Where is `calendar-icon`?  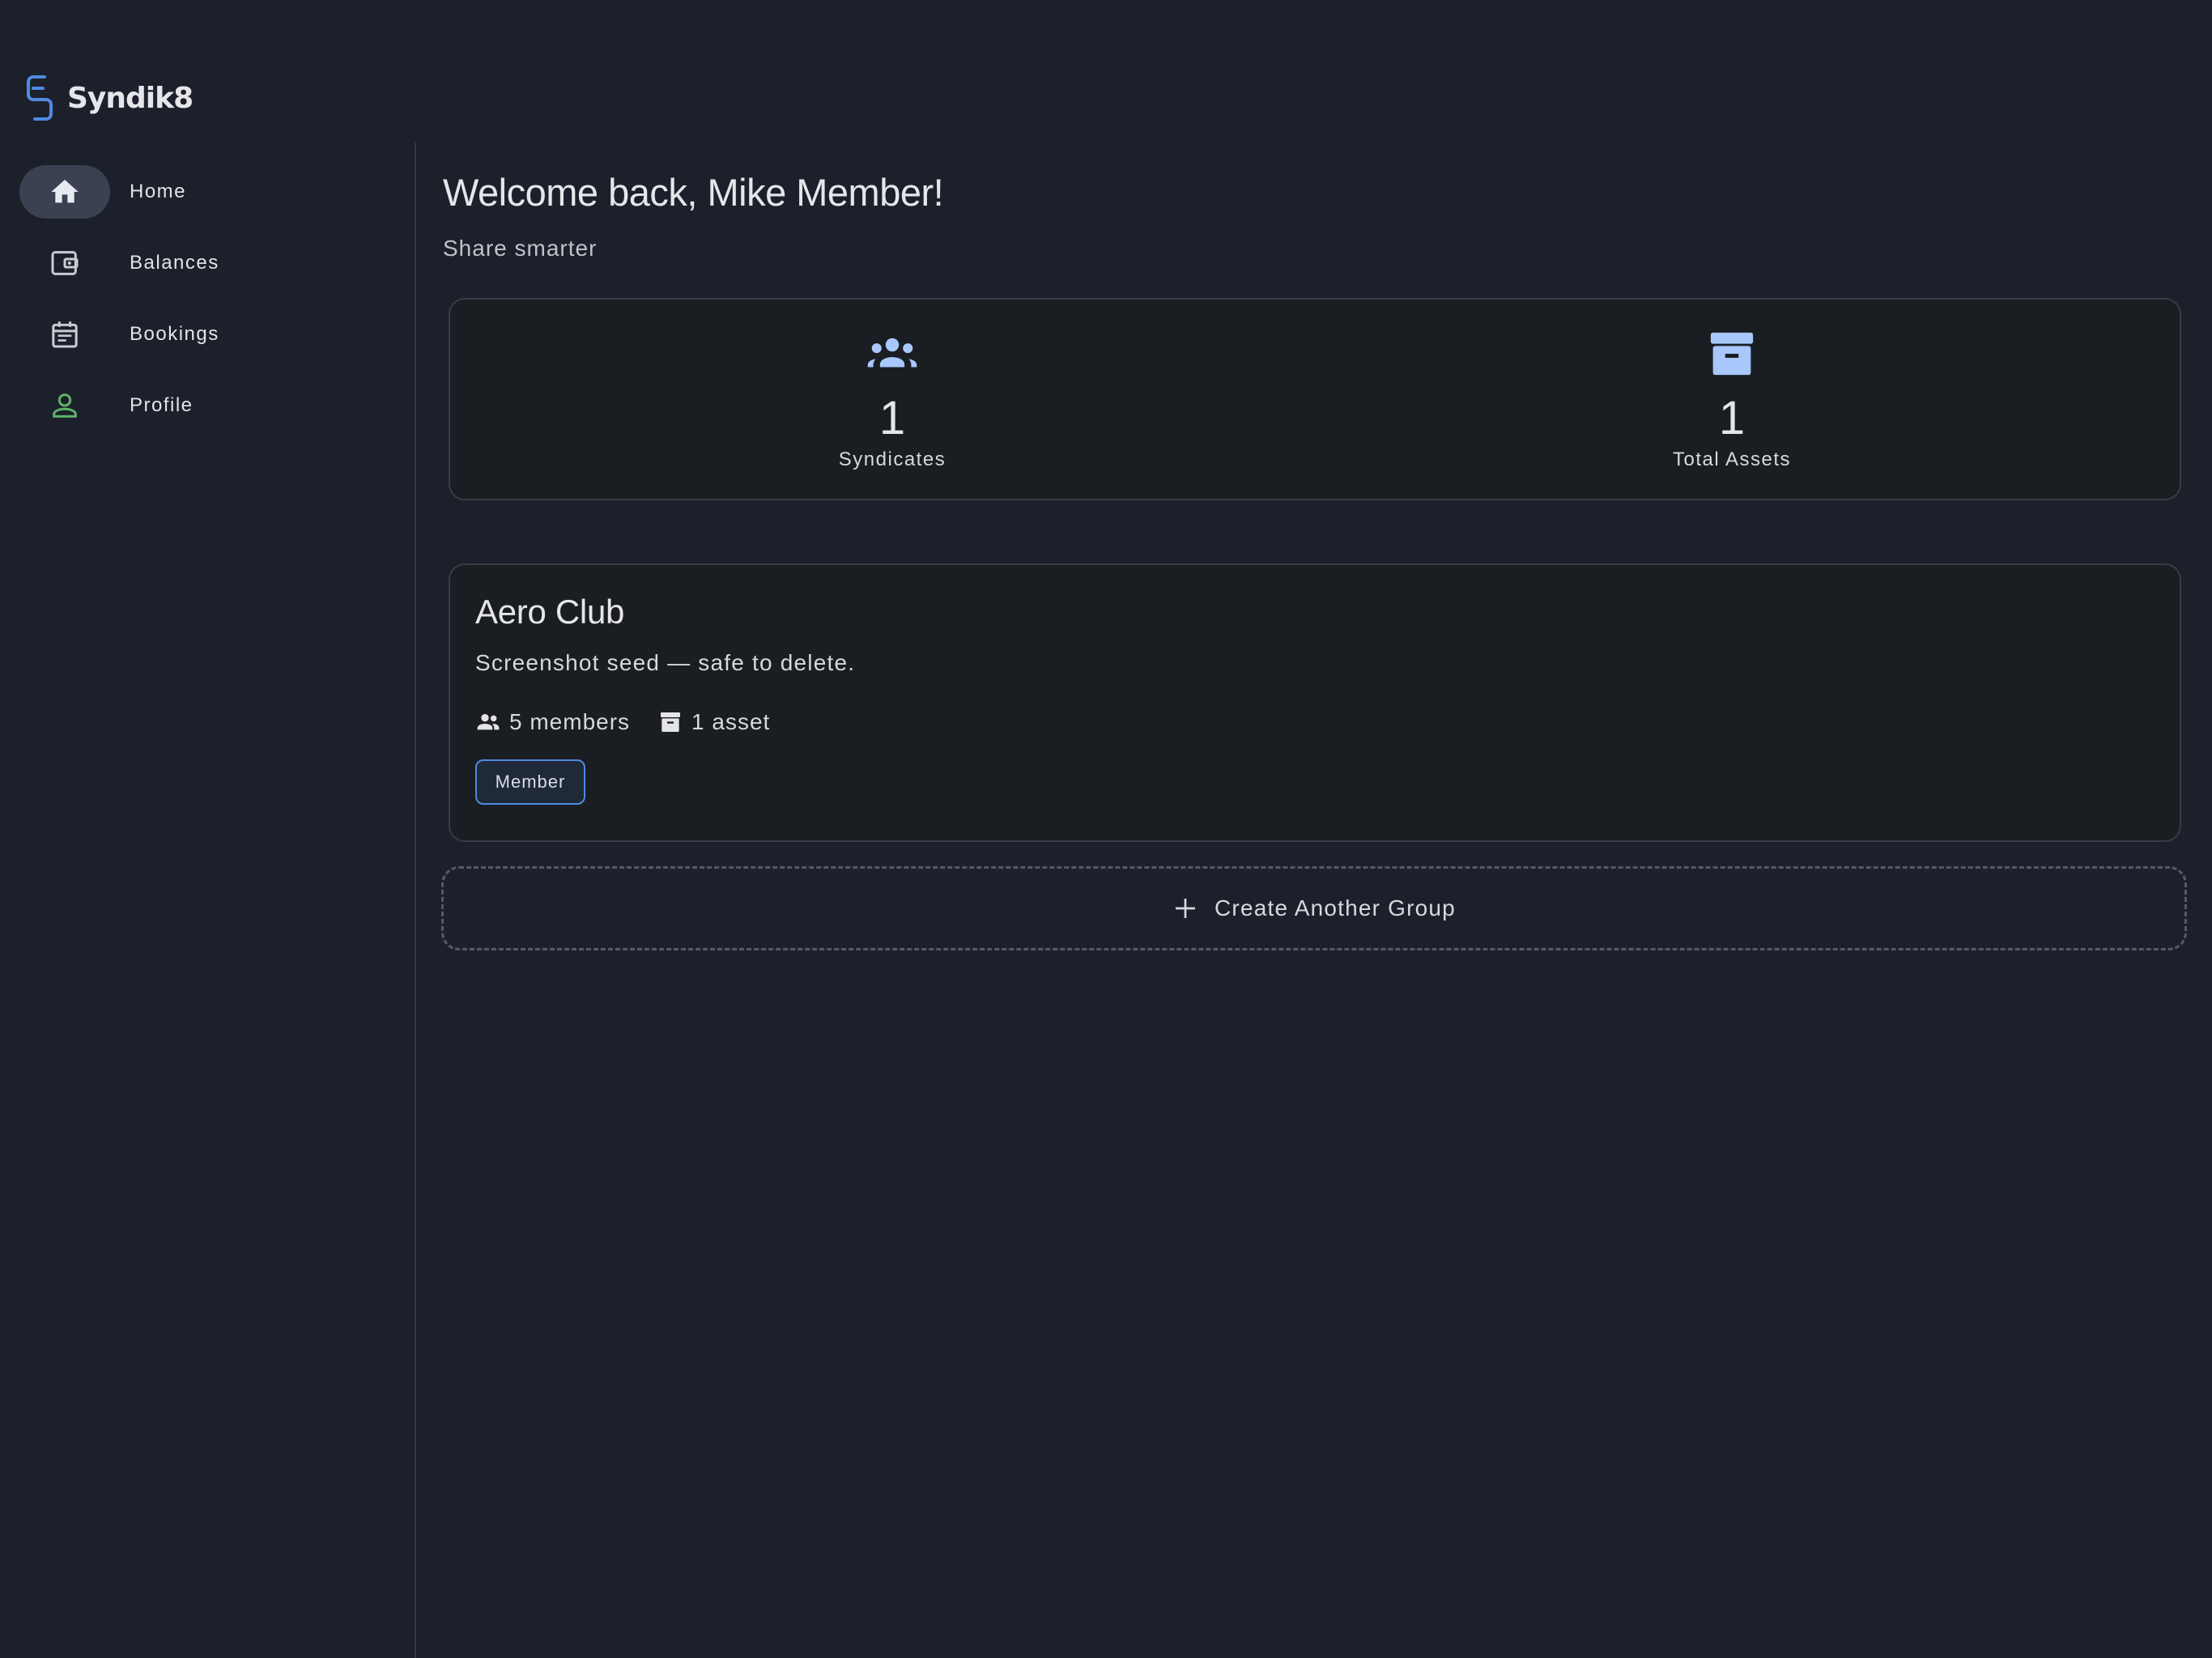 calendar-icon is located at coordinates (65, 334).